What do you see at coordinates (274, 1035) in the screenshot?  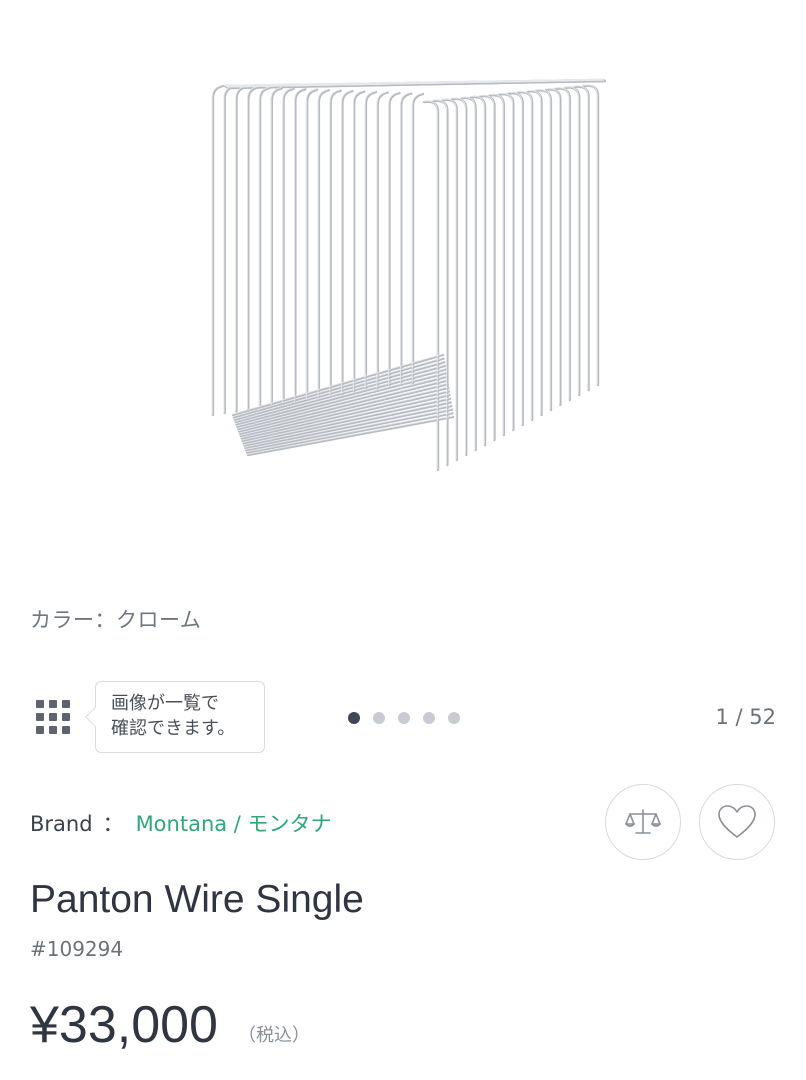 I see `tax-note: （税込）` at bounding box center [274, 1035].